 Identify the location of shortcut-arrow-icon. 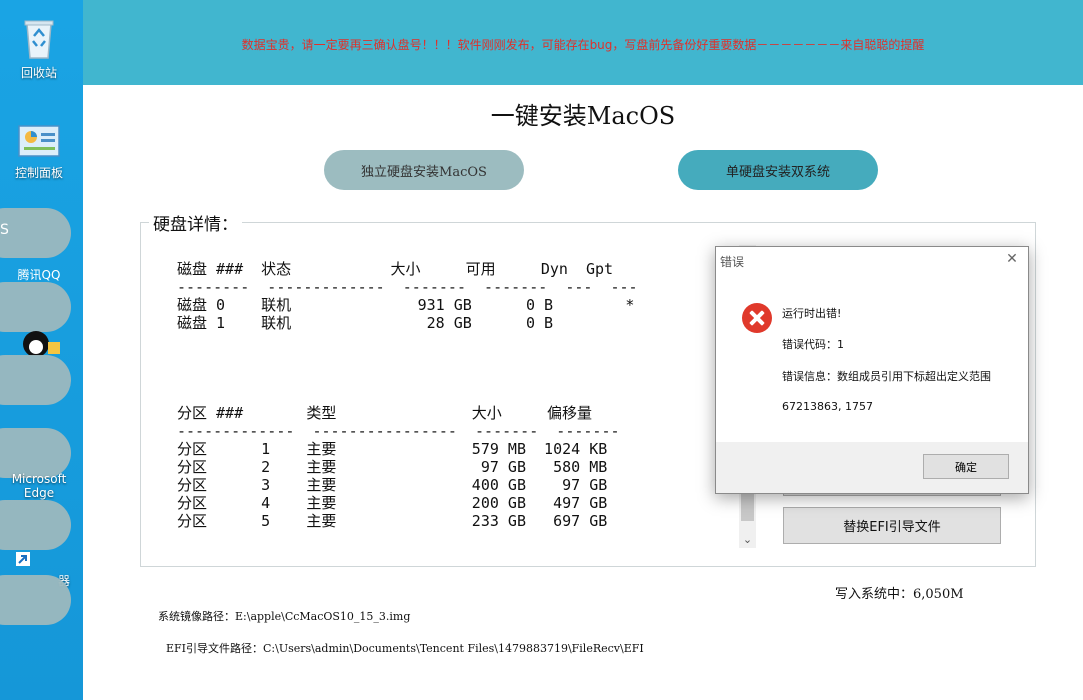
(23, 559).